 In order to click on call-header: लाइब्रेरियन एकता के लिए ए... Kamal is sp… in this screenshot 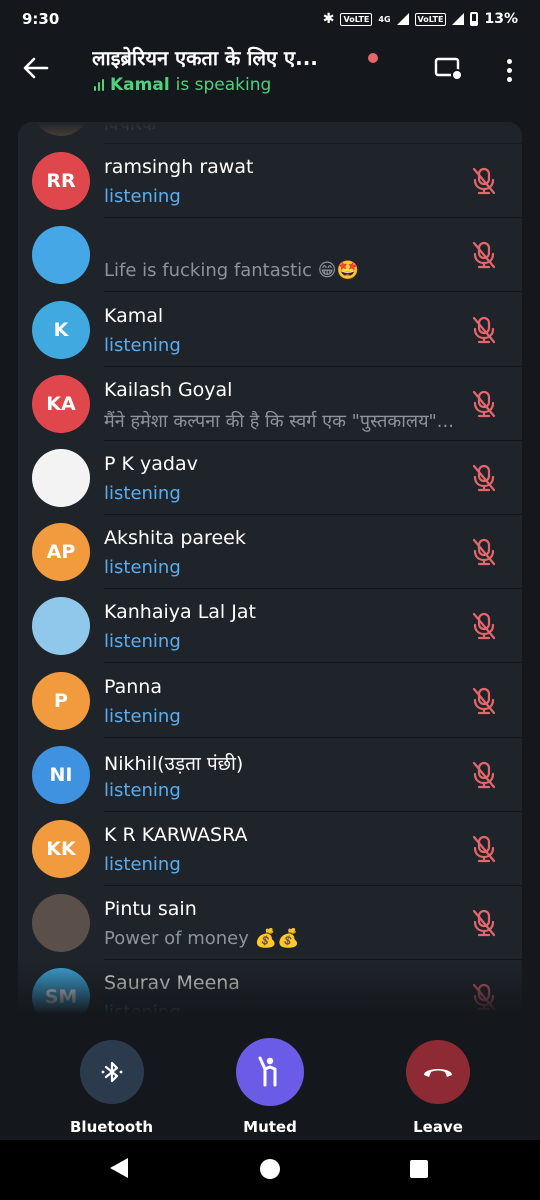, I will do `click(270, 70)`.